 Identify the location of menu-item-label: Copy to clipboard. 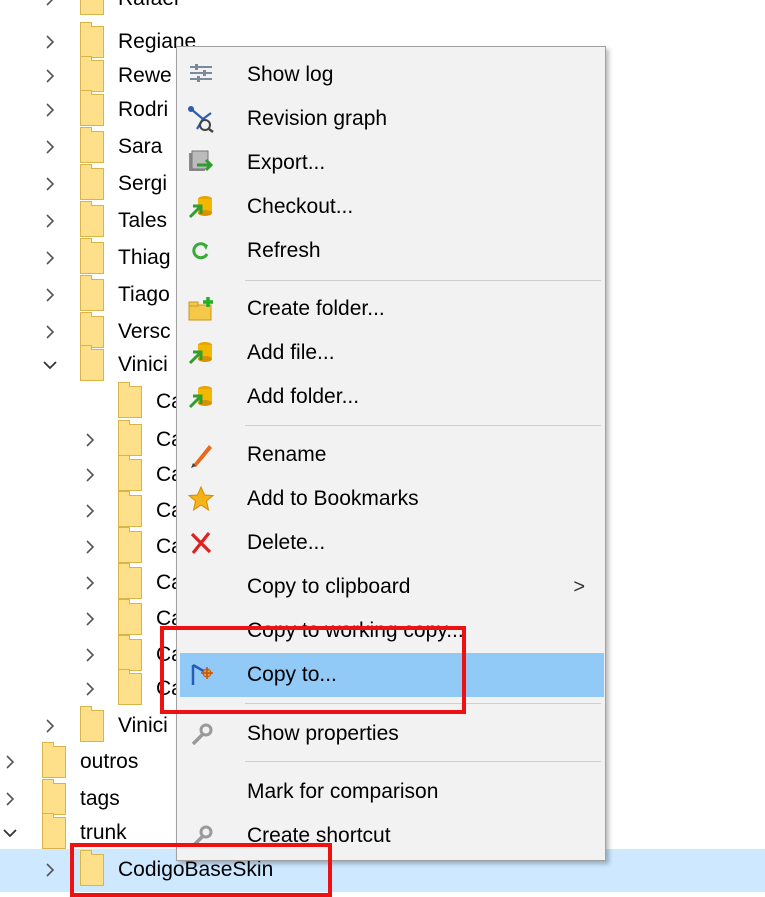
(329, 586).